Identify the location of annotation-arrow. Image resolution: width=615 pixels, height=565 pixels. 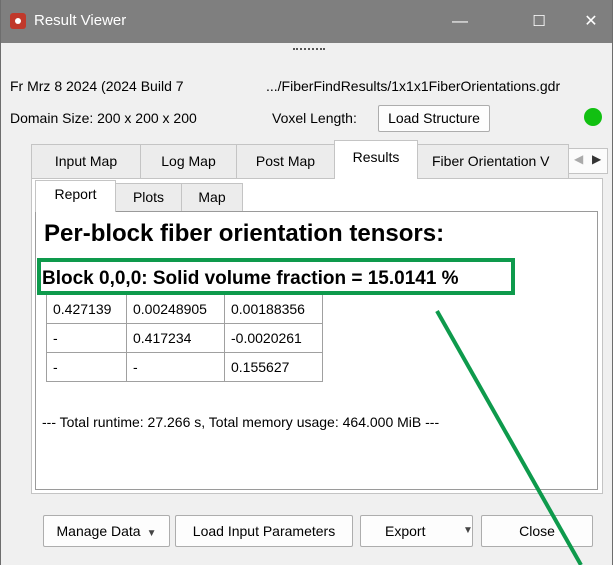
(509, 437).